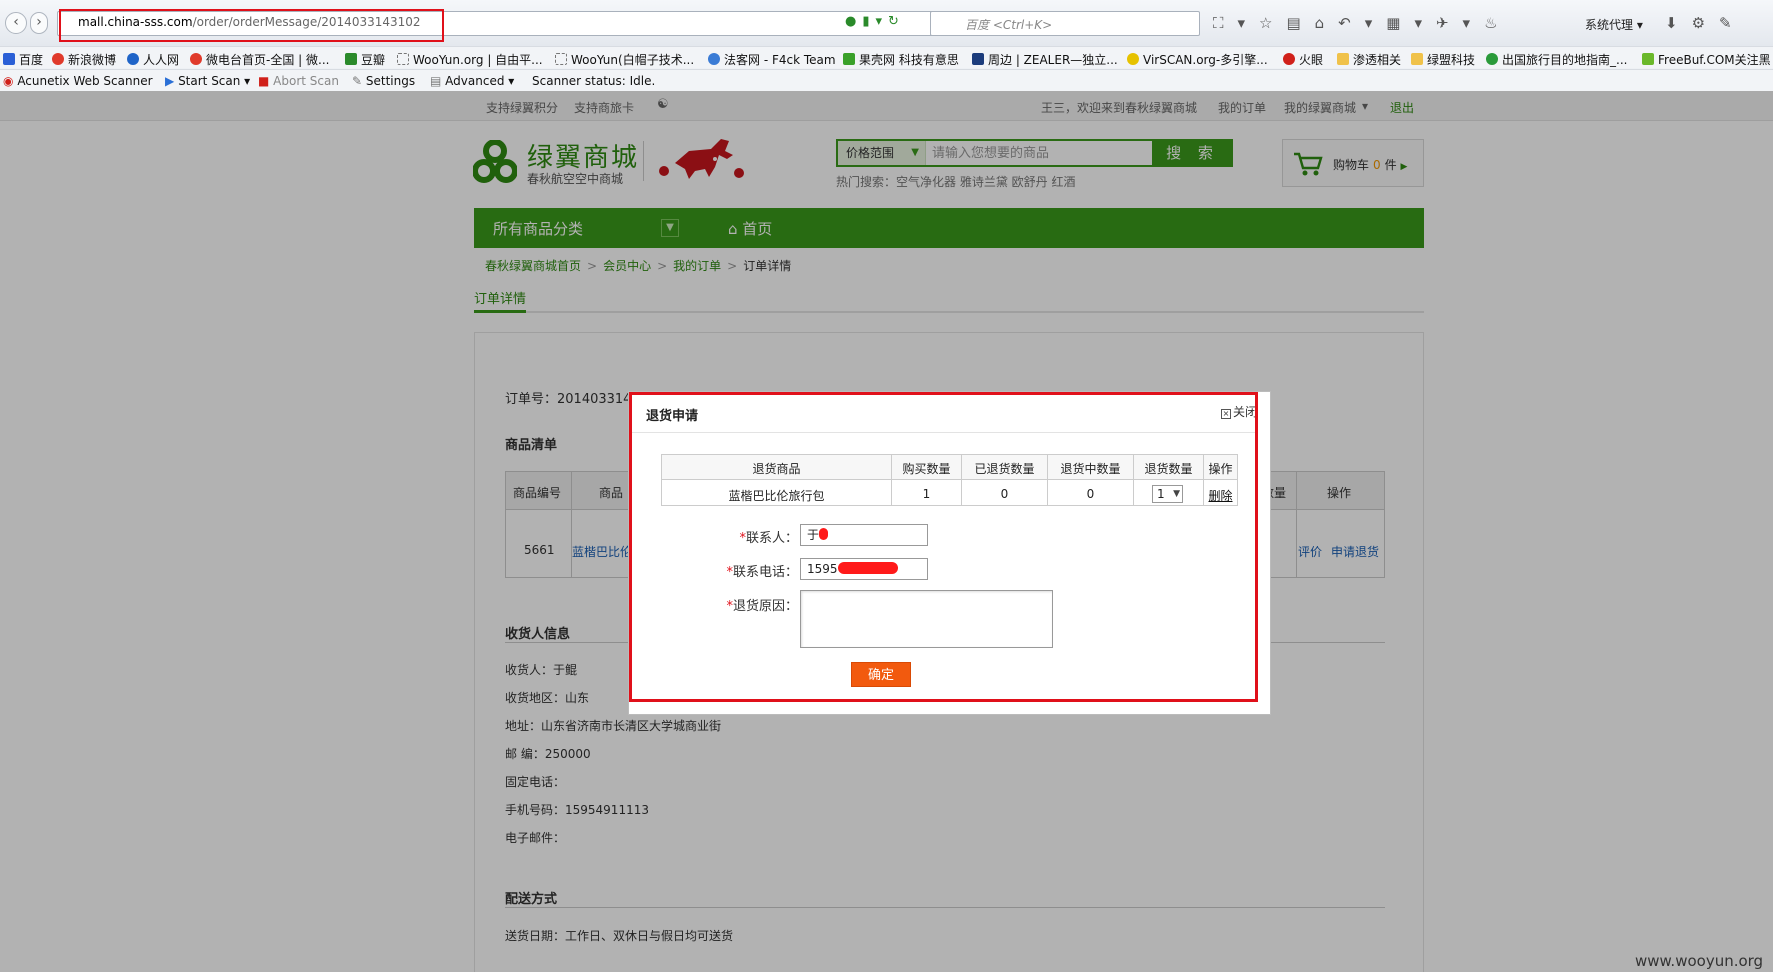 This screenshot has height=972, width=1773. Describe the element at coordinates (1699, 961) in the screenshot. I see `watermark: www.wooyun.org` at that location.